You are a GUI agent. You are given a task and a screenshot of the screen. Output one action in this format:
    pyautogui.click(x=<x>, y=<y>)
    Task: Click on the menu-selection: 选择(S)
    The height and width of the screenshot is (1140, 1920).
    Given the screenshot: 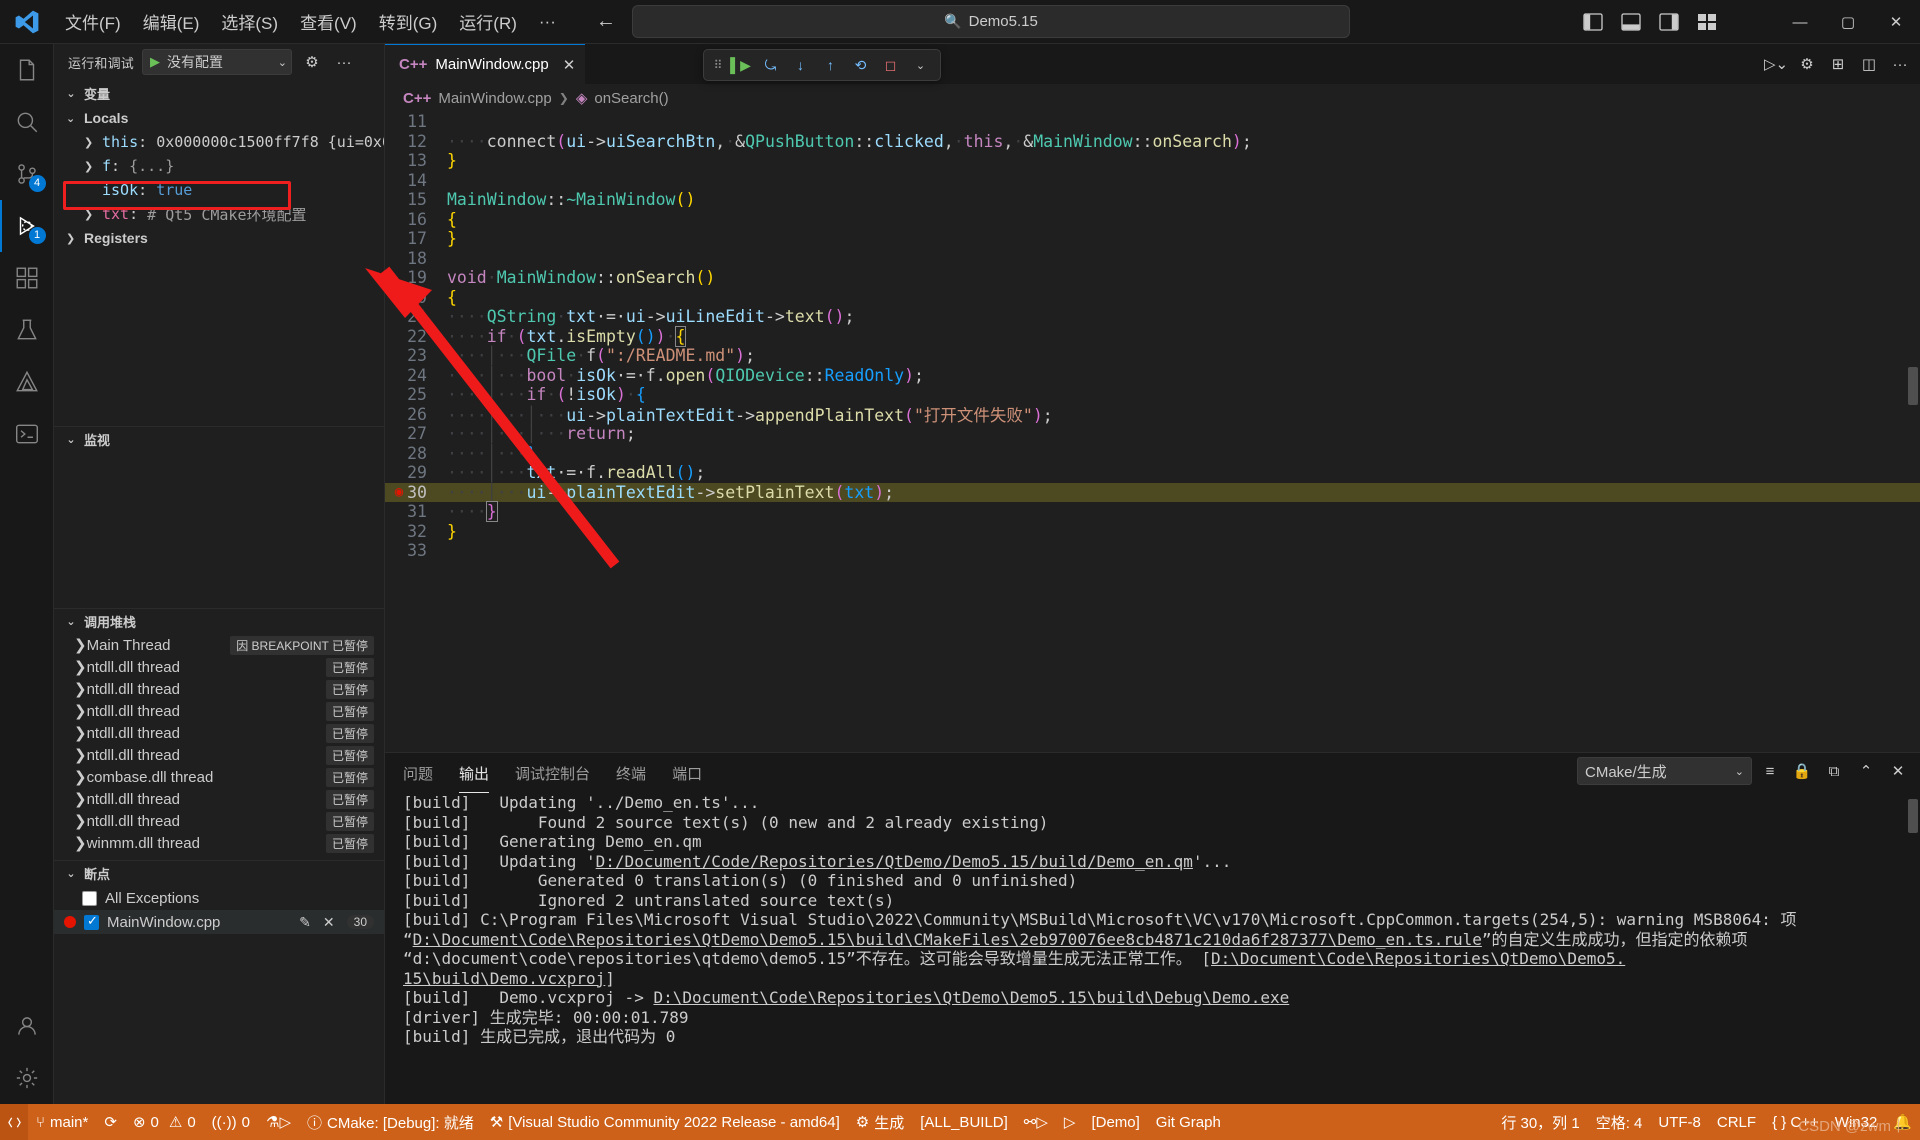 What is the action you would take?
    pyautogui.click(x=249, y=21)
    